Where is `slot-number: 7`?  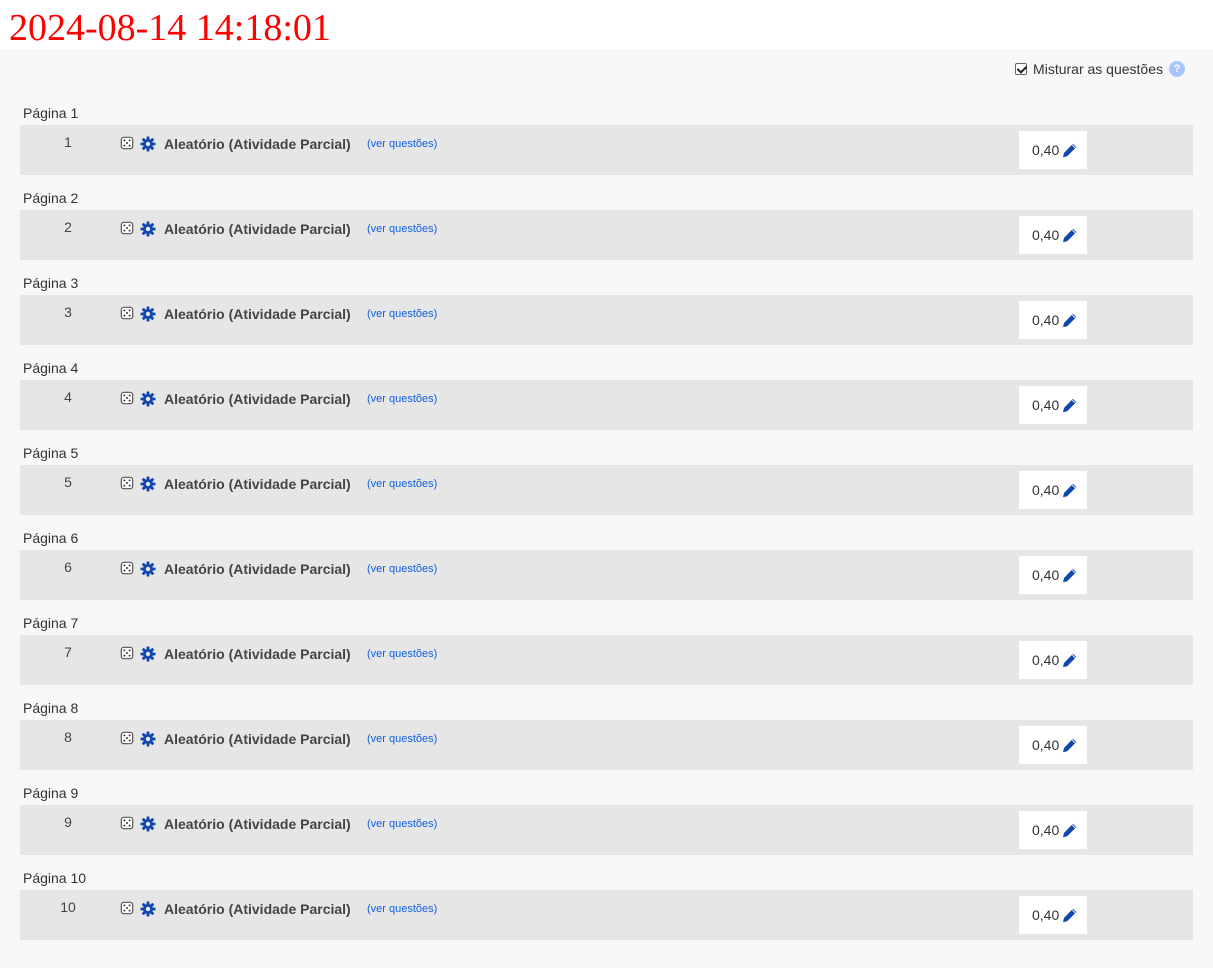
slot-number: 7 is located at coordinates (68, 652).